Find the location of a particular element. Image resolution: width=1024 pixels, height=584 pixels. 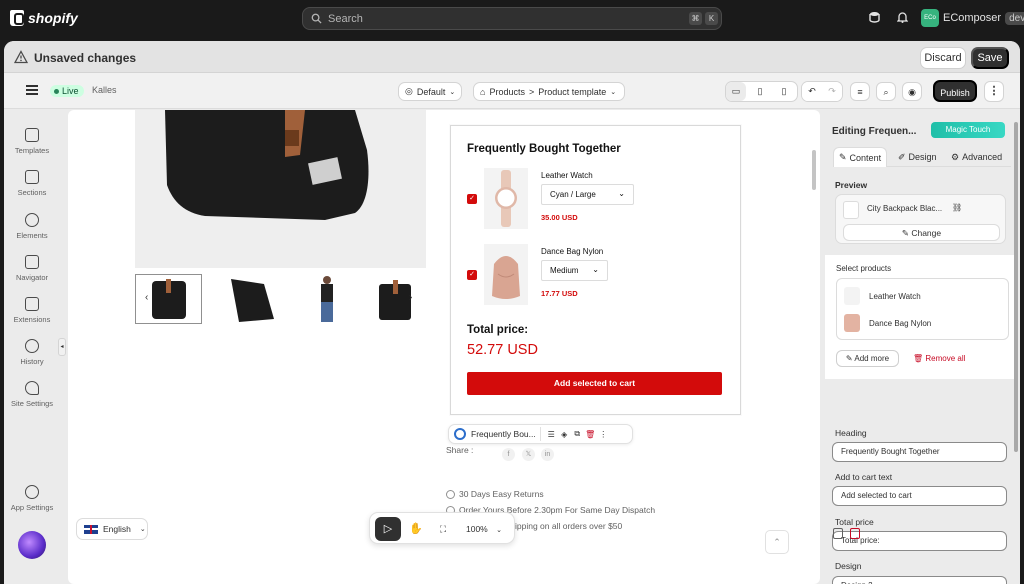

design-select: Design 2 is located at coordinates (919, 580).